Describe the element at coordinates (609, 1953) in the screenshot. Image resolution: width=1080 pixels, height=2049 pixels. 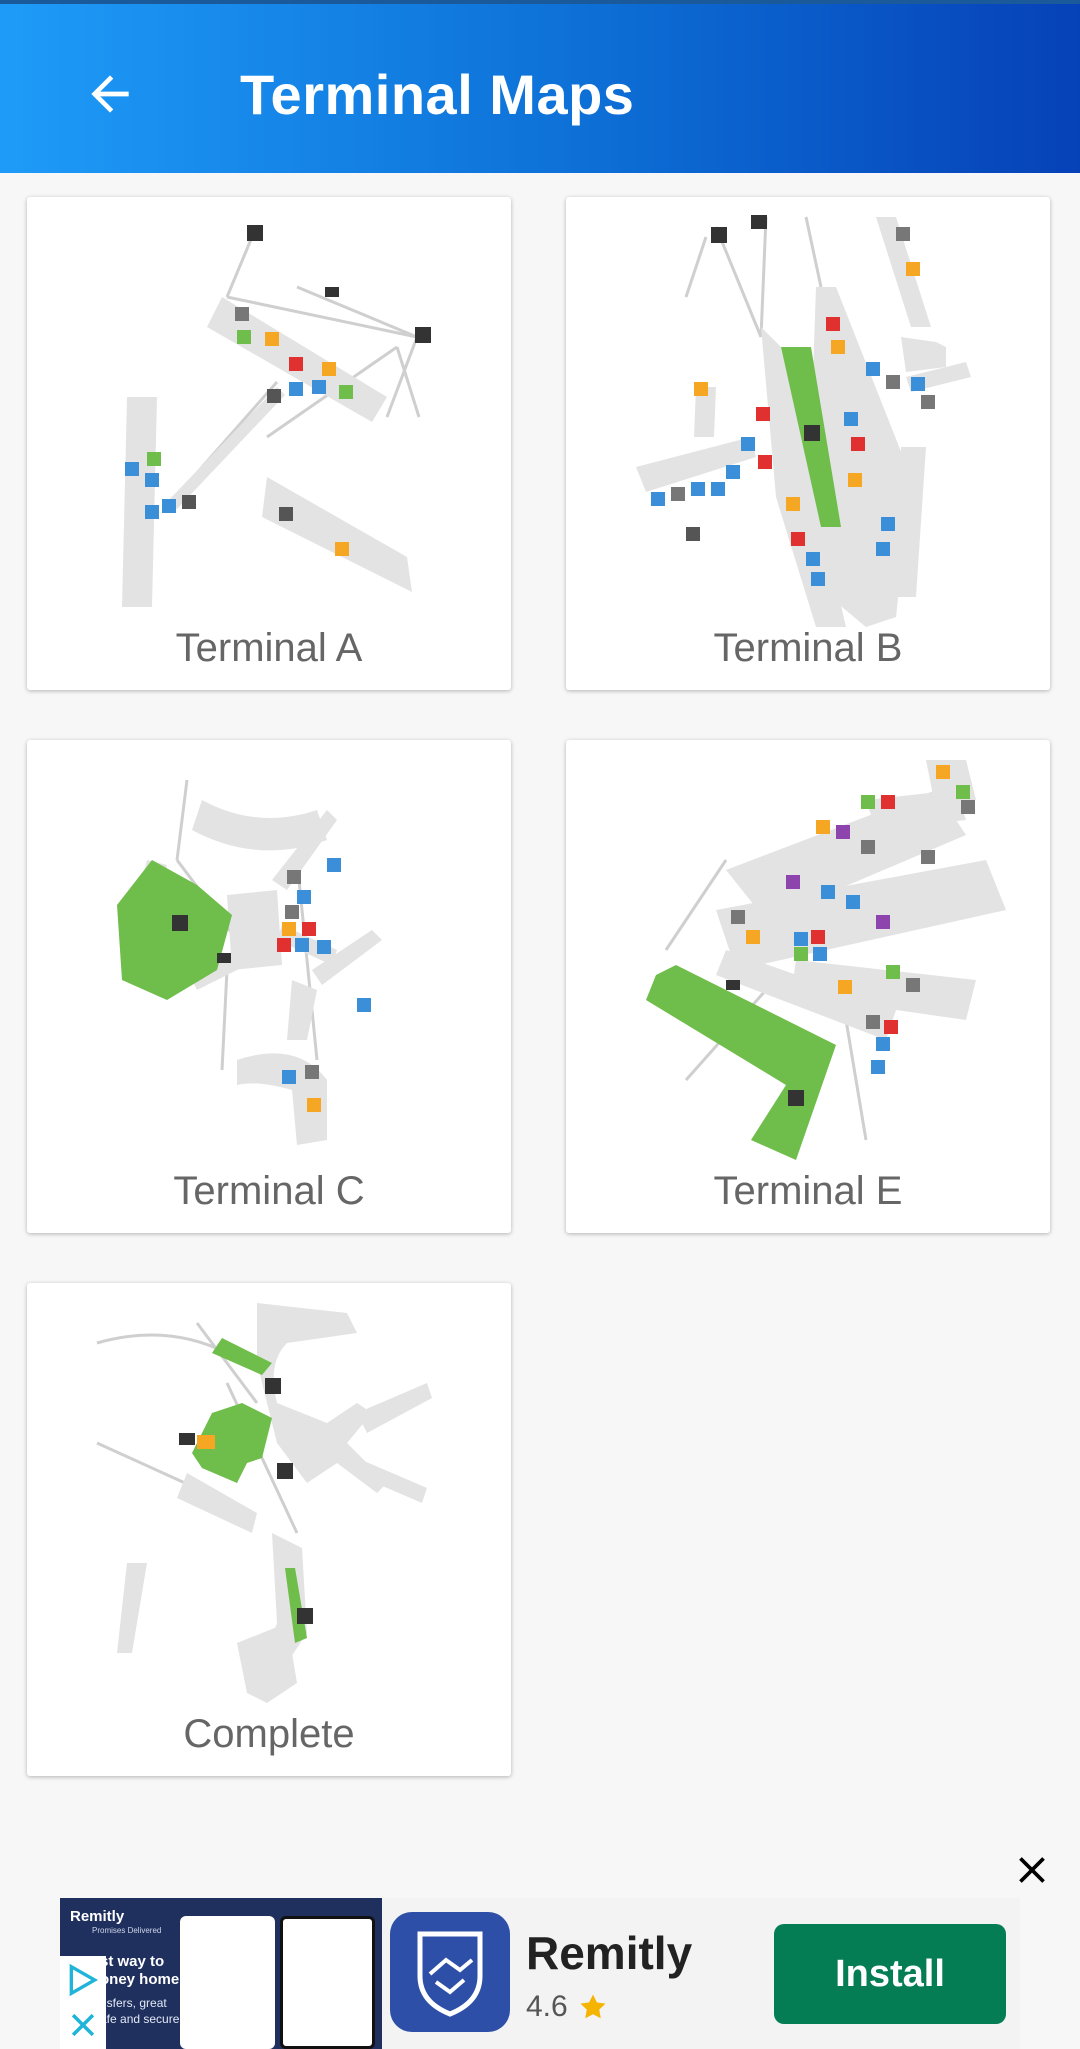
I see `ad-app-name: Remitly` at that location.